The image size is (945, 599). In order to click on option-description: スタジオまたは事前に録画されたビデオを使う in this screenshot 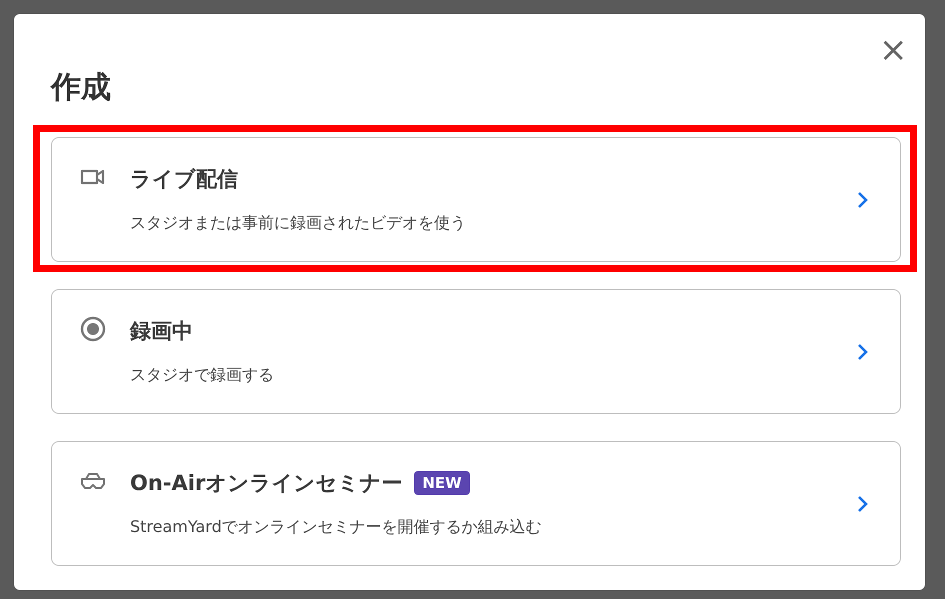, I will do `click(298, 223)`.